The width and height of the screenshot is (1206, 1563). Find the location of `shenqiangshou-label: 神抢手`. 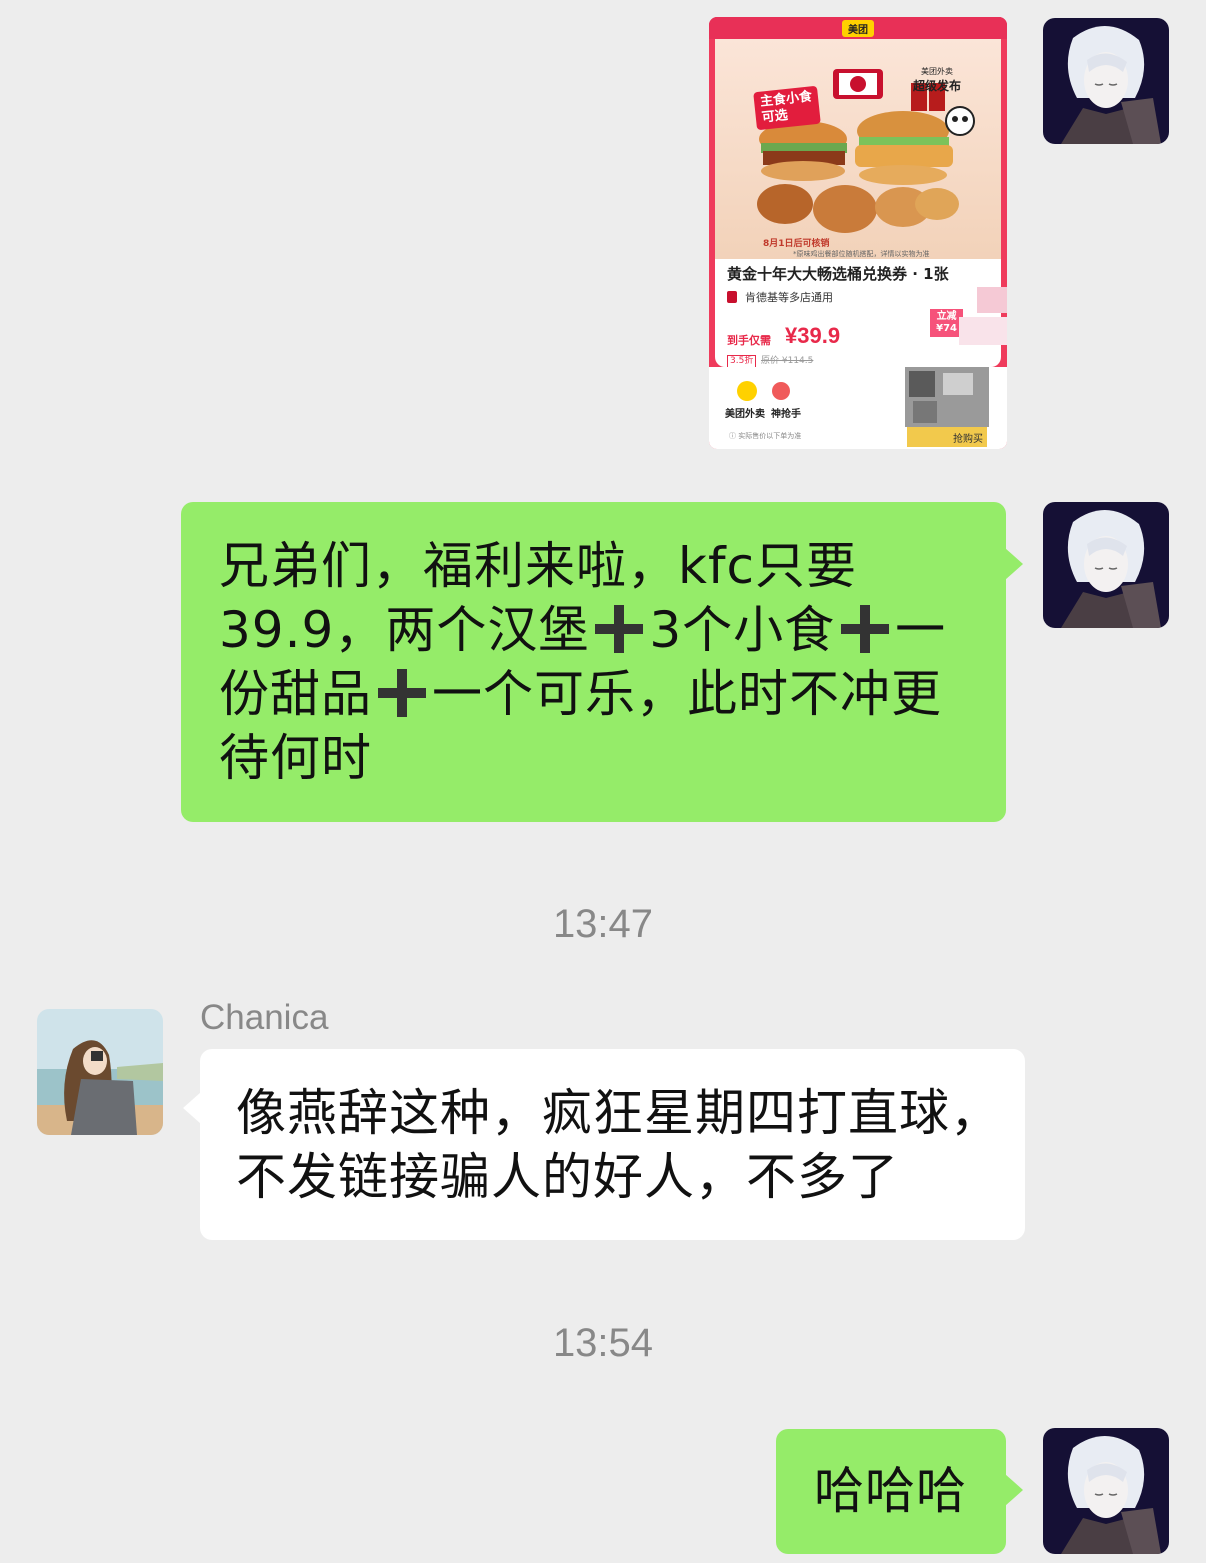

shenqiangshou-label: 神抢手 is located at coordinates (786, 414).